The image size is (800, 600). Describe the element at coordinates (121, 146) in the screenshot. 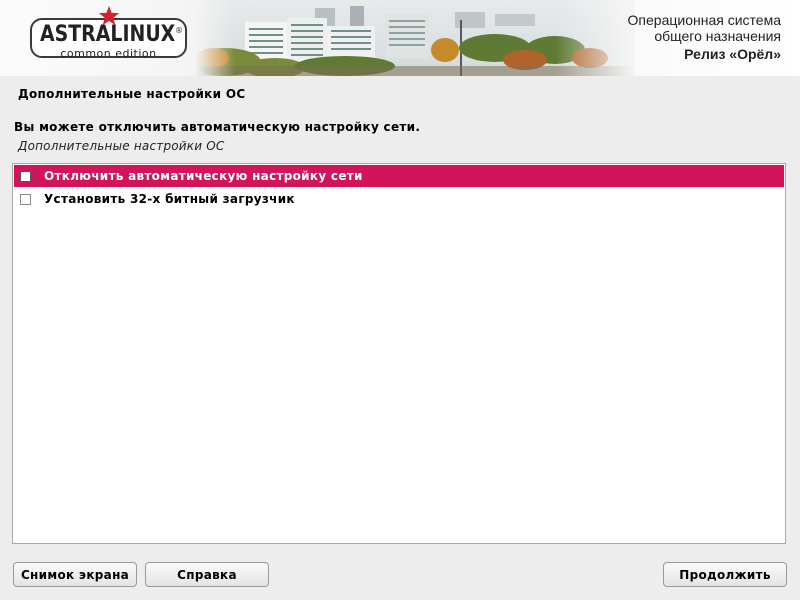

I see `list-caption: Дополнительные настройки ОС` at that location.